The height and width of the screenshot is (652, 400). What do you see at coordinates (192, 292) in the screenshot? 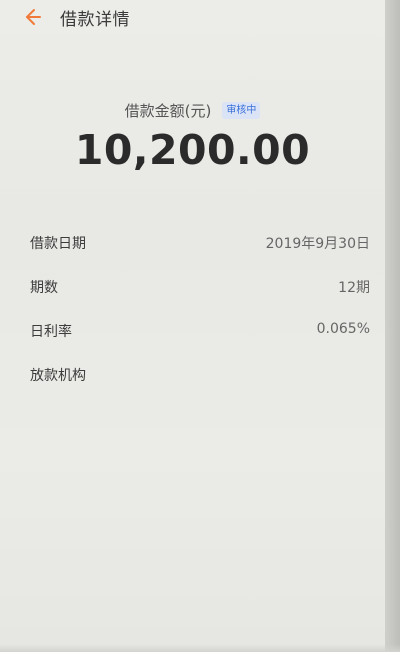
I see `detail-row-periods: 期数 12期` at bounding box center [192, 292].